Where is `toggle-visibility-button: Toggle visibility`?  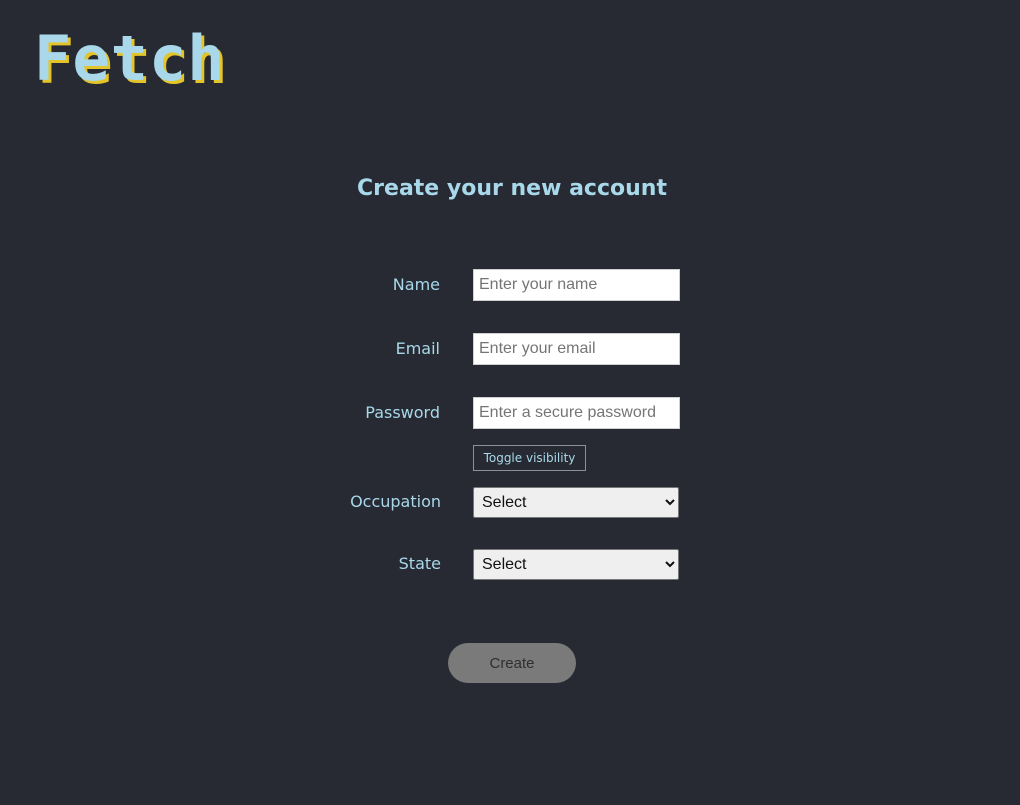
toggle-visibility-button: Toggle visibility is located at coordinates (529, 458).